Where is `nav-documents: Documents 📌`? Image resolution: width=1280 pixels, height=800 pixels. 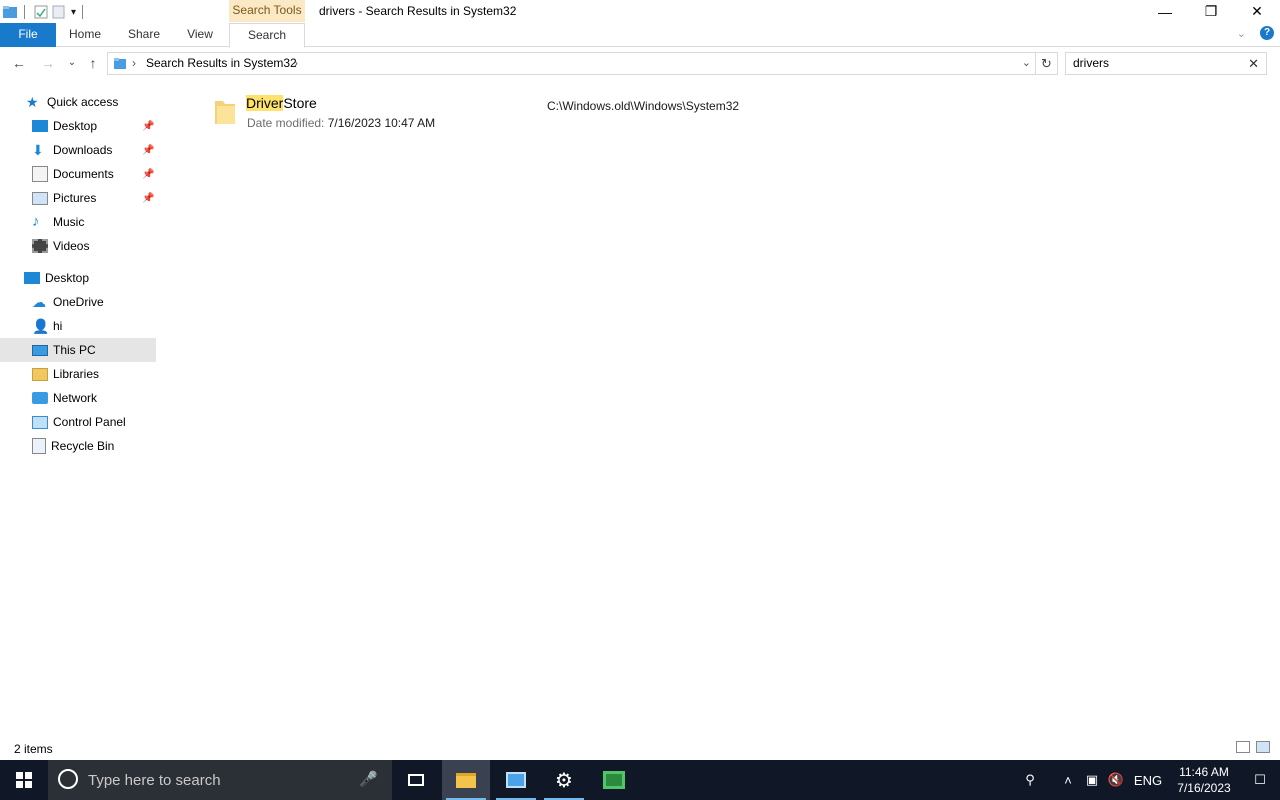
nav-documents: Documents 📌 is located at coordinates (78, 174).